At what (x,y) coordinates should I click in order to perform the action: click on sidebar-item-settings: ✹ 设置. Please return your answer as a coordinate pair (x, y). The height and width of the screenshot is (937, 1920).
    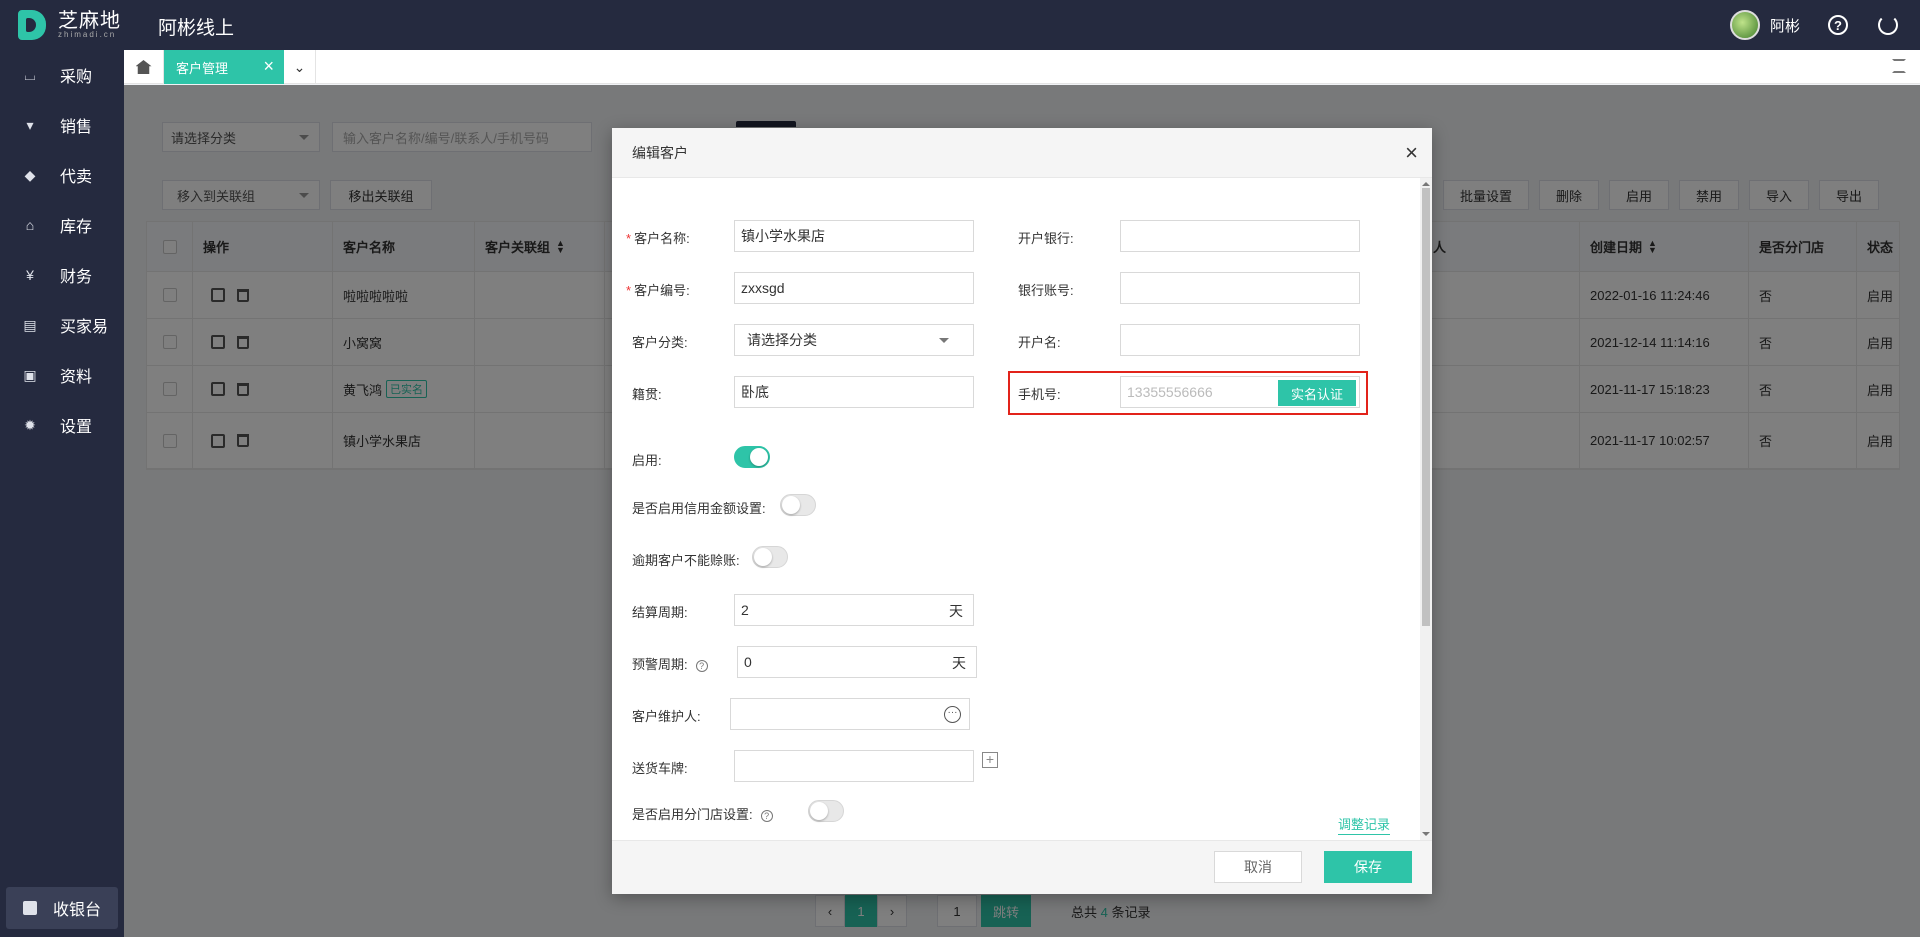
    Looking at the image, I should click on (62, 425).